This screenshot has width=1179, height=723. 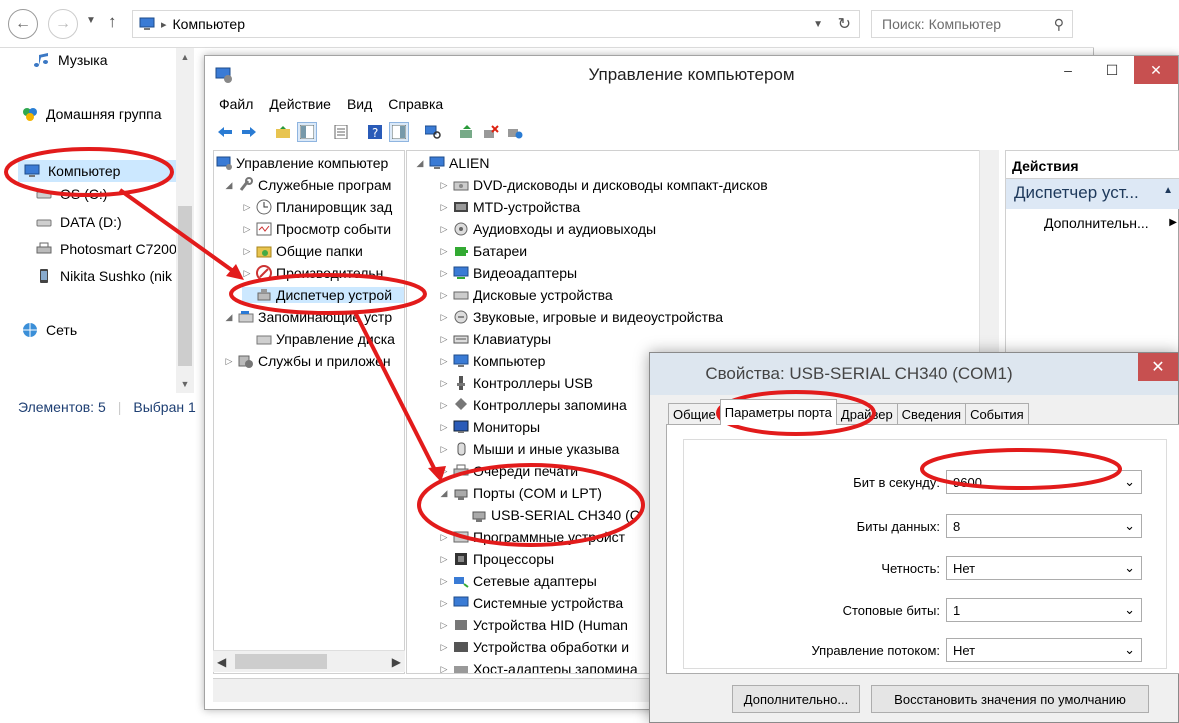 I want to click on device-category-computer: ▷ Компьютер, so click(x=492, y=361).